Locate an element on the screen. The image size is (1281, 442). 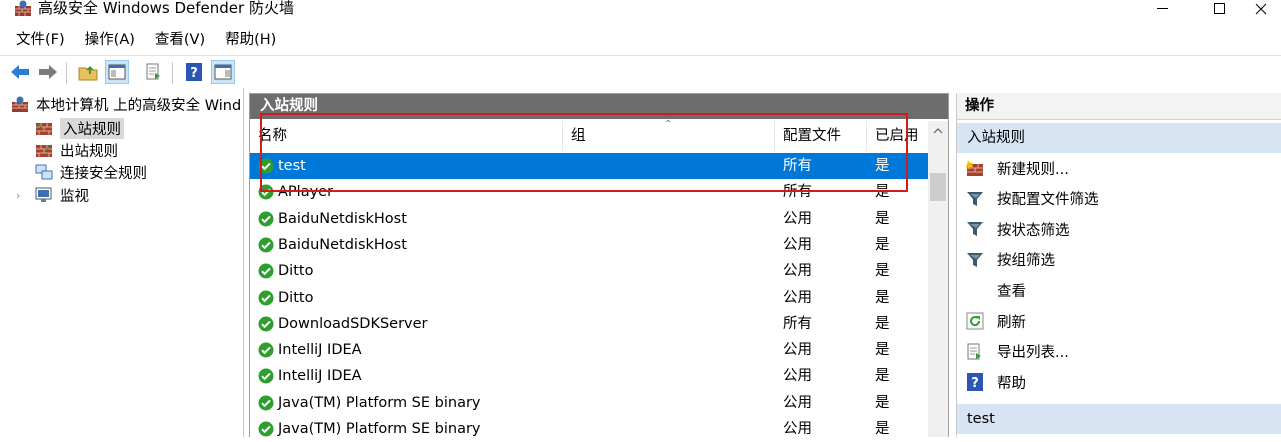
tree-item-label: 入站规则 is located at coordinates (92, 128).